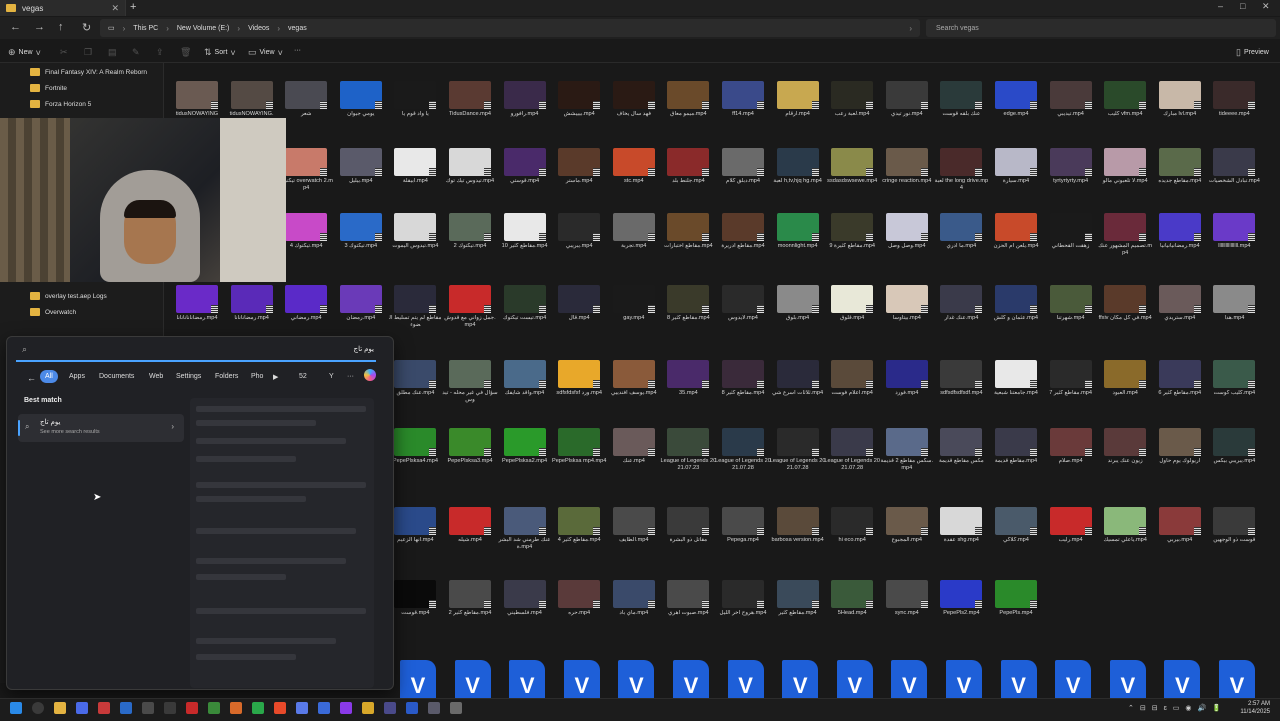 Image resolution: width=1280 pixels, height=721 pixels. Describe the element at coordinates (112, 52) in the screenshot. I see `paste-icon: ▤` at that location.